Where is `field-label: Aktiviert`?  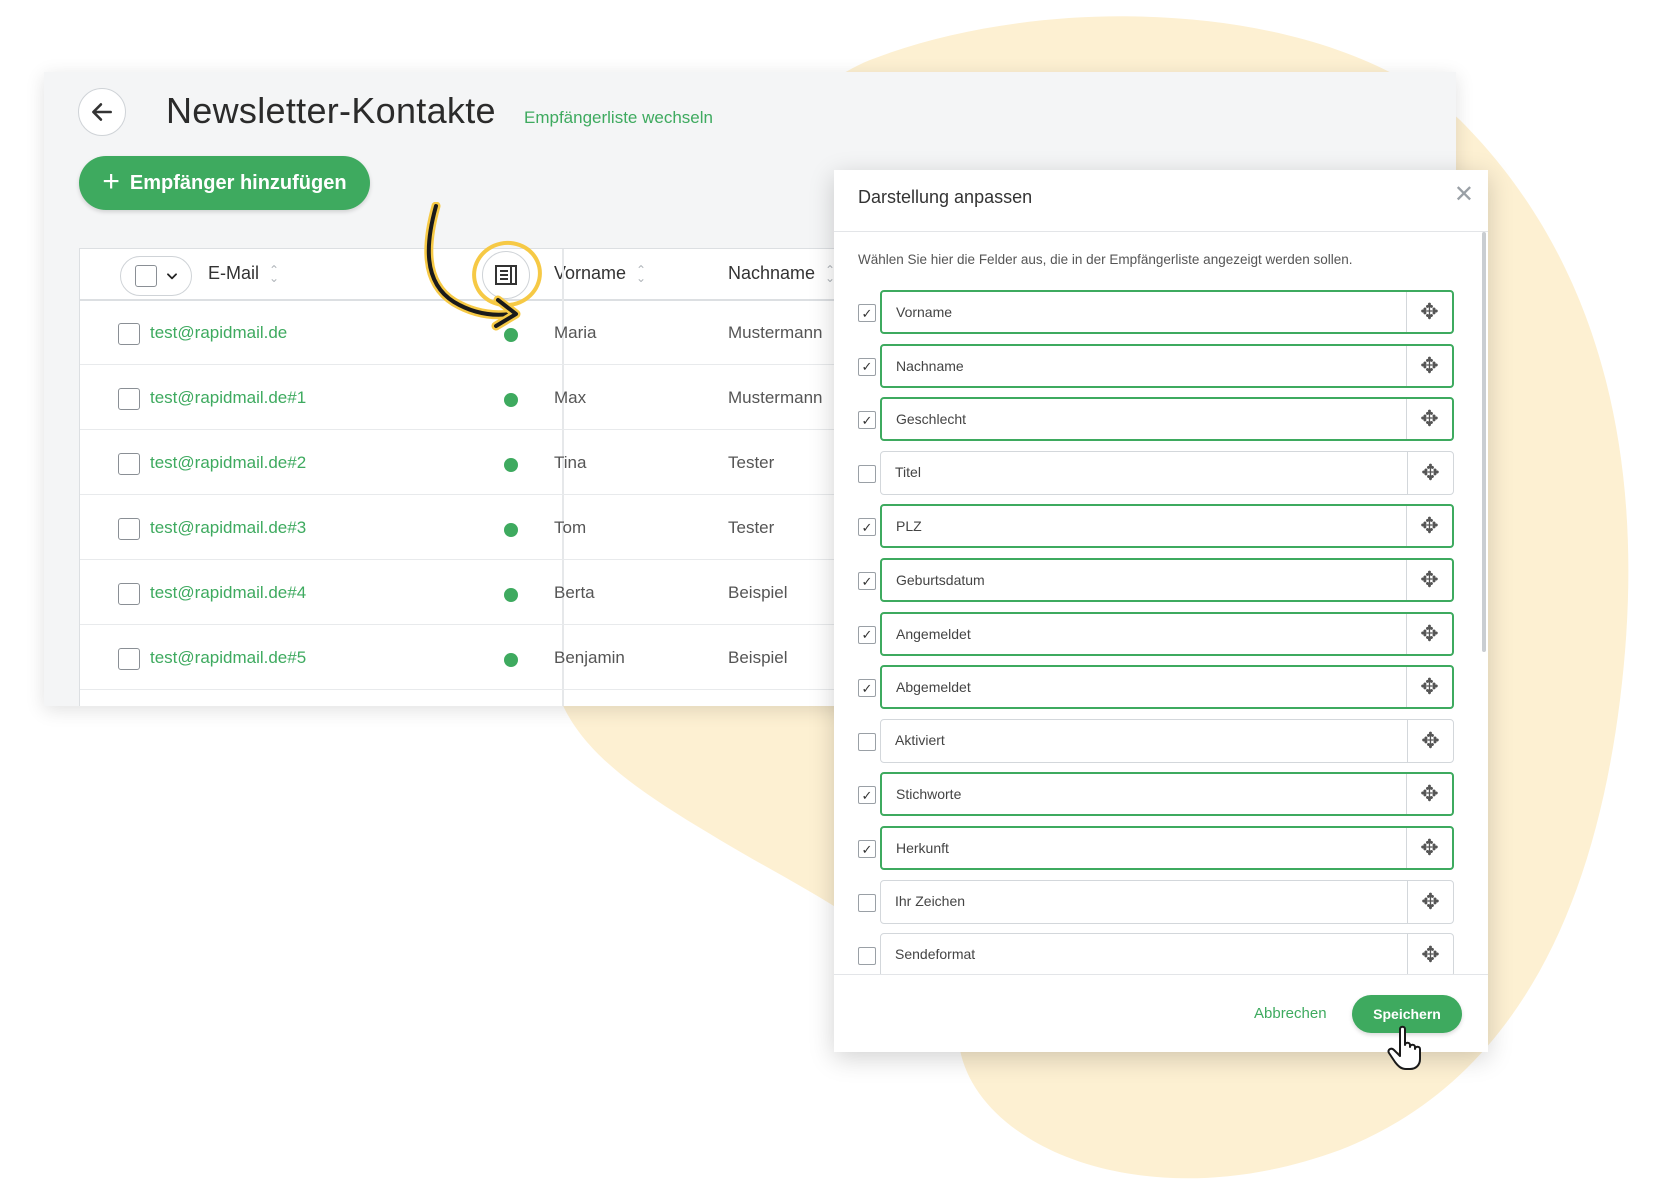 field-label: Aktiviert is located at coordinates (920, 739).